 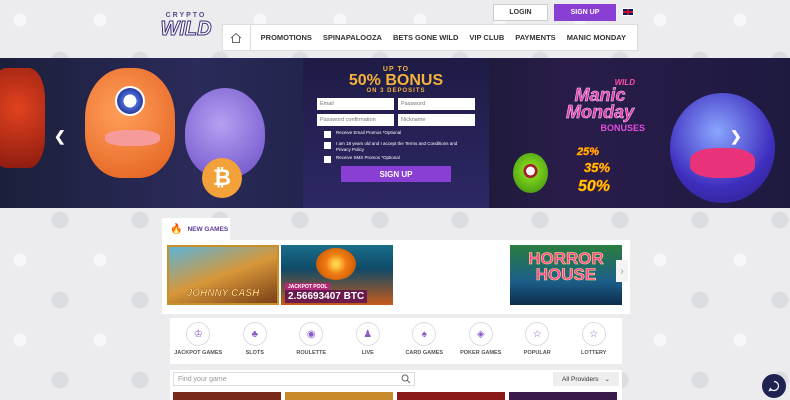 What do you see at coordinates (425, 37) in the screenshot?
I see `nav-item-bets-gone-wild: BETS GONE WILD` at bounding box center [425, 37].